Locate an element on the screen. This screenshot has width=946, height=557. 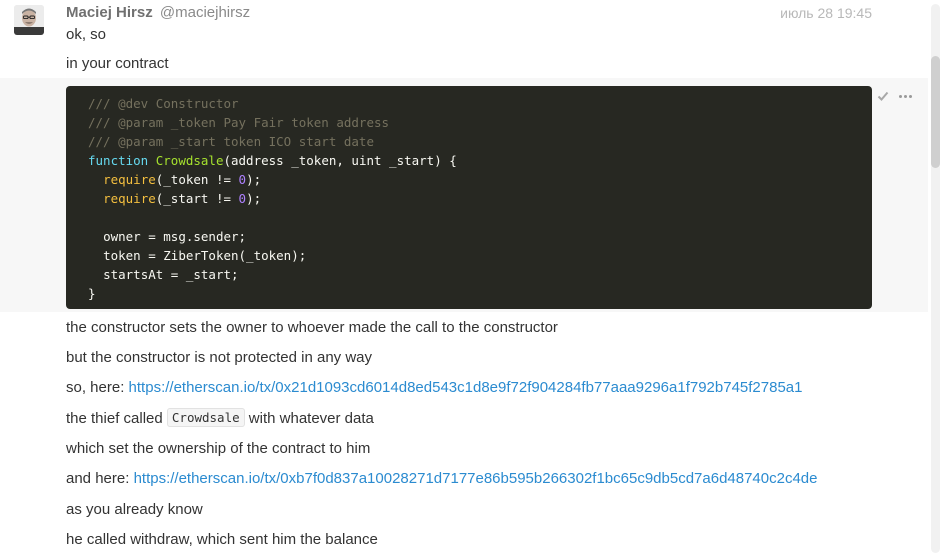
code-comment: /// @param _token Pay Fair token address is located at coordinates (239, 122).